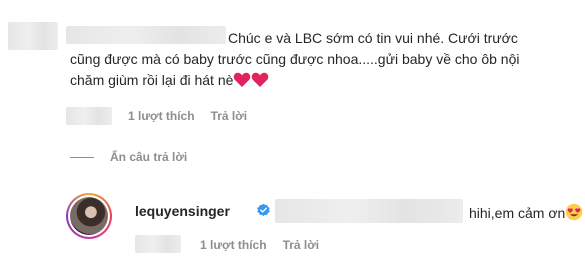 The image size is (585, 275). Describe the element at coordinates (263, 210) in the screenshot. I see `verified-badge-icon` at that location.